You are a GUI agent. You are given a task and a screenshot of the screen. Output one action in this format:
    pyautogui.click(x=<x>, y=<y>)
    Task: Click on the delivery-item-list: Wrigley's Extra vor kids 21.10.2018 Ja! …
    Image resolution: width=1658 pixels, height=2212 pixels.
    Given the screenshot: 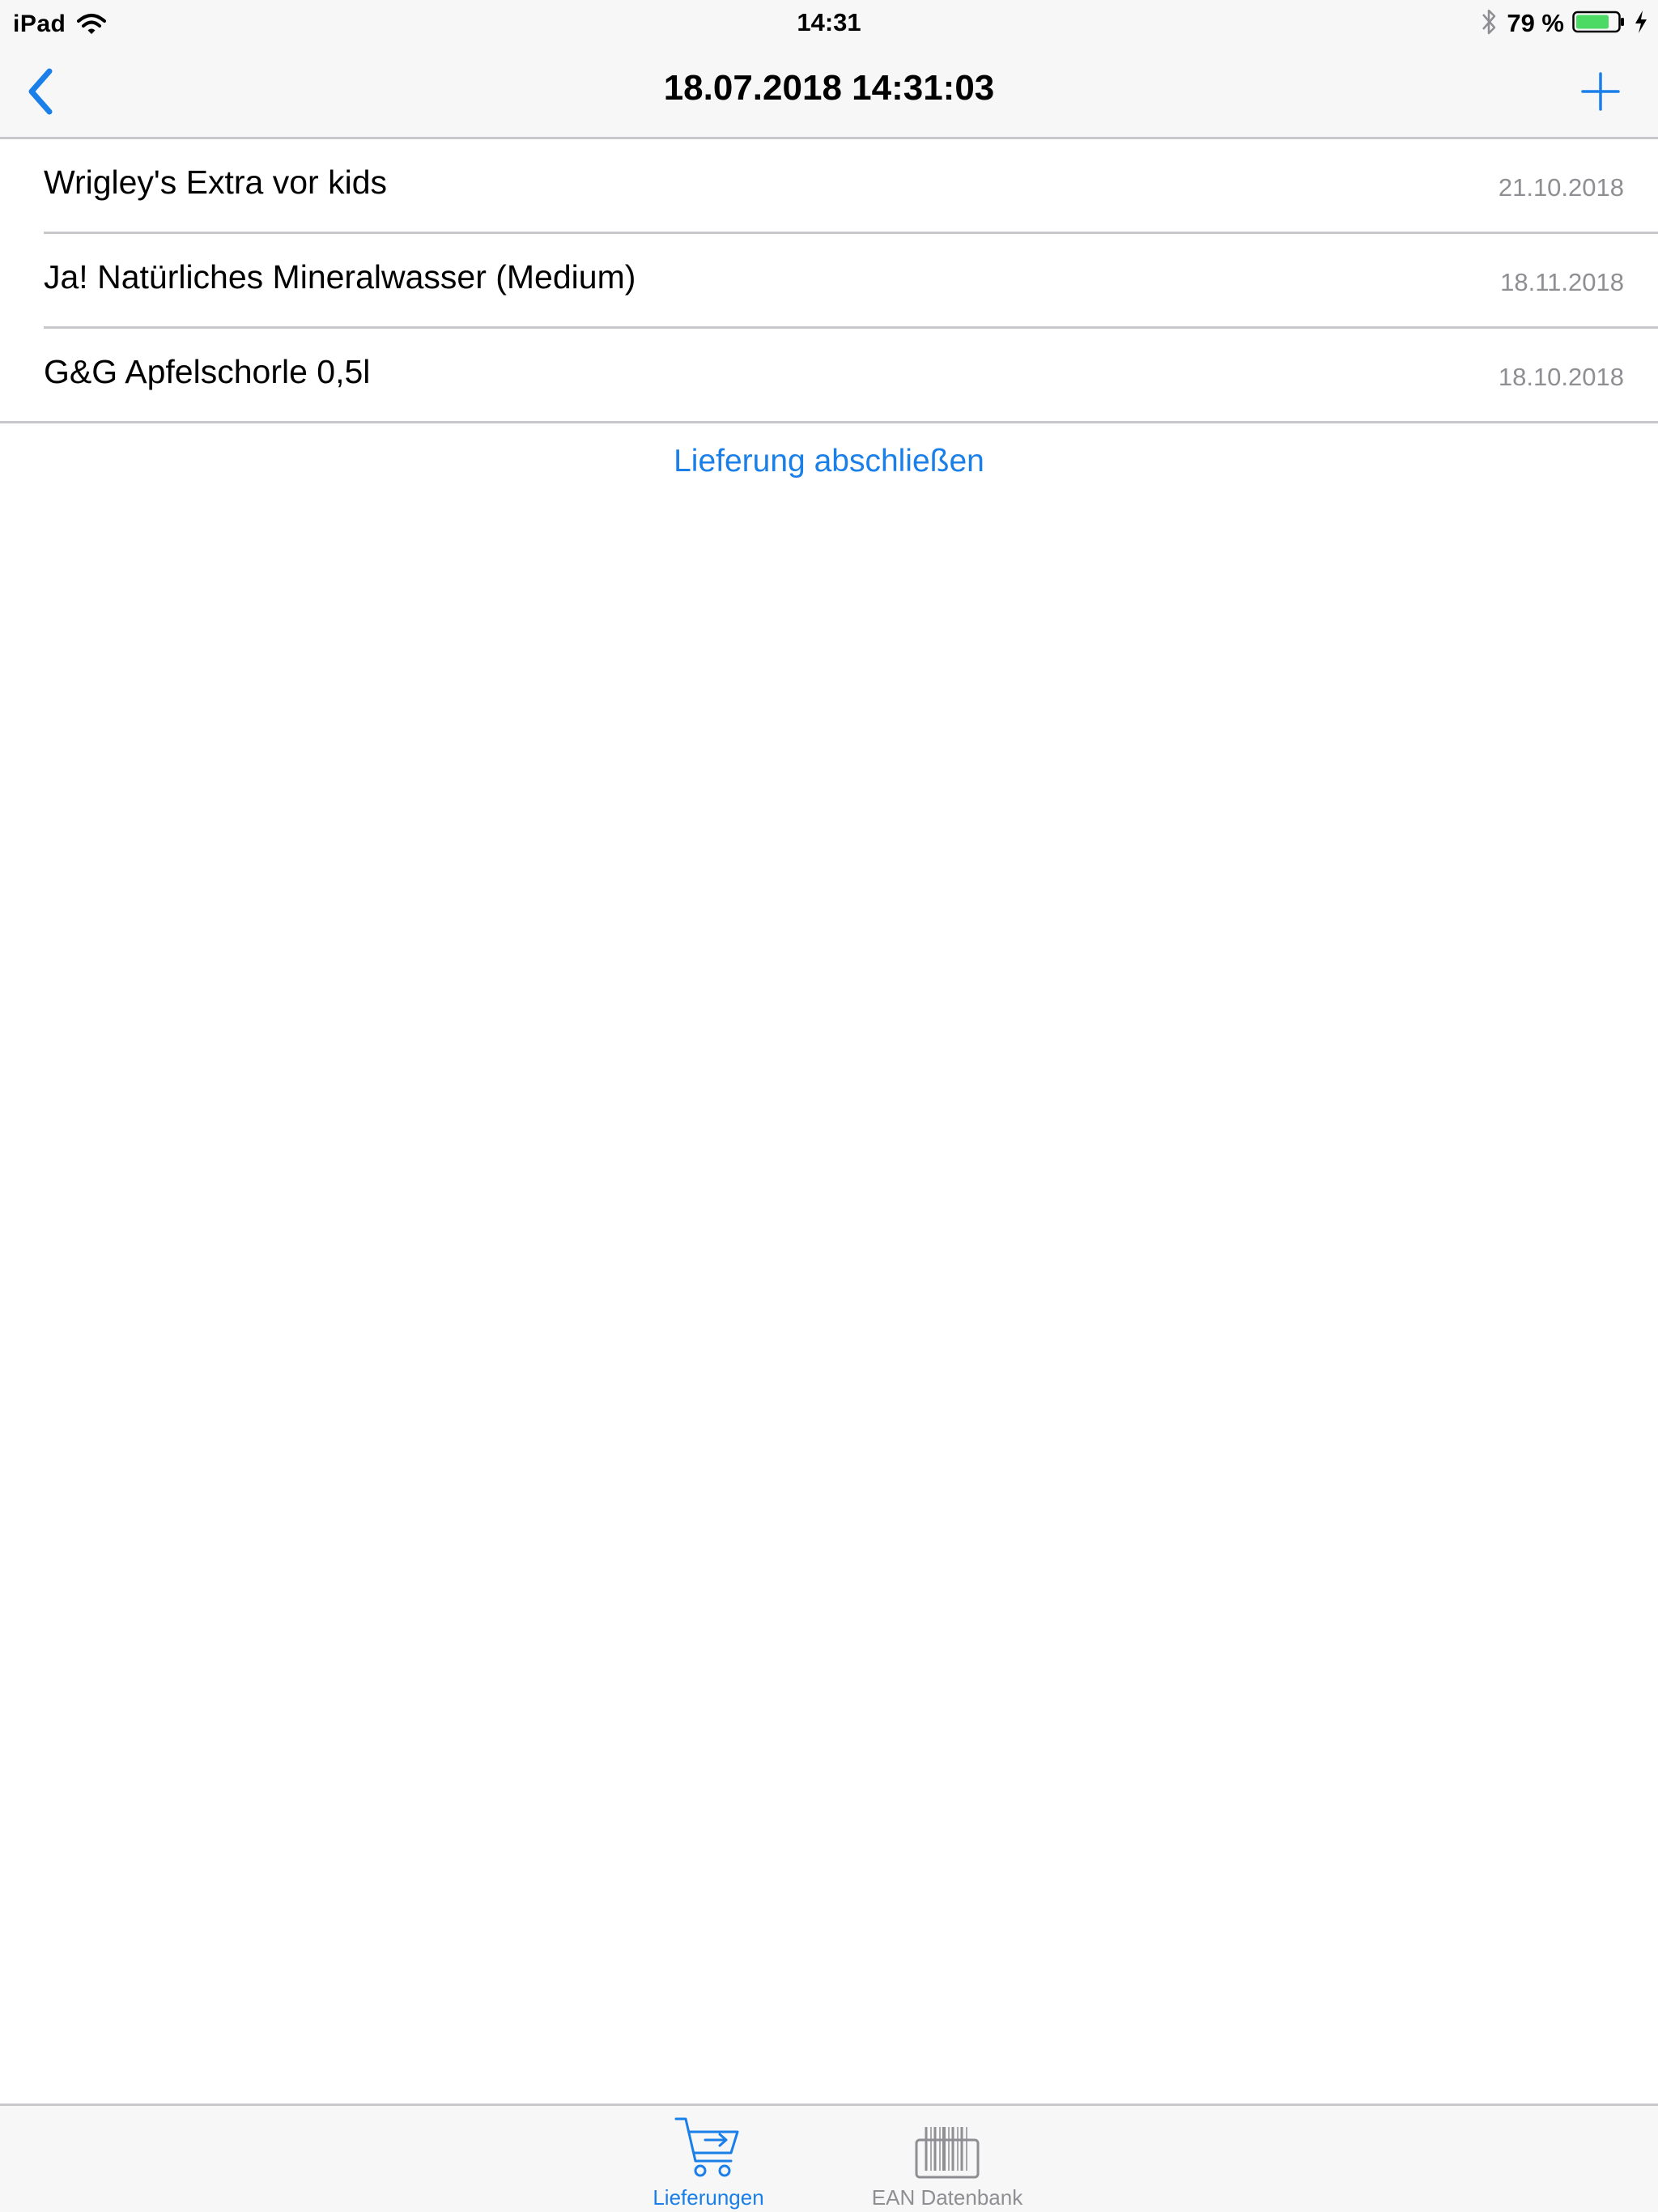 What is the action you would take?
    pyautogui.click(x=829, y=281)
    